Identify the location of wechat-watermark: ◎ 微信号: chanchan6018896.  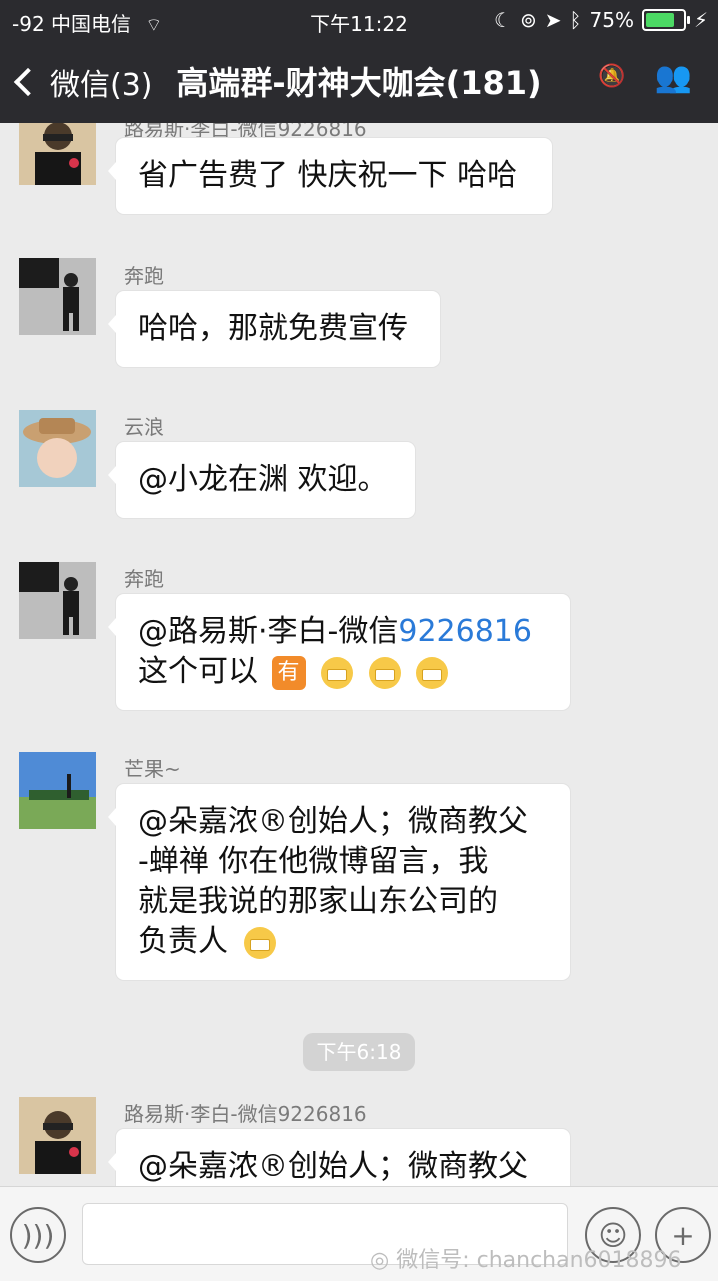
(526, 1258).